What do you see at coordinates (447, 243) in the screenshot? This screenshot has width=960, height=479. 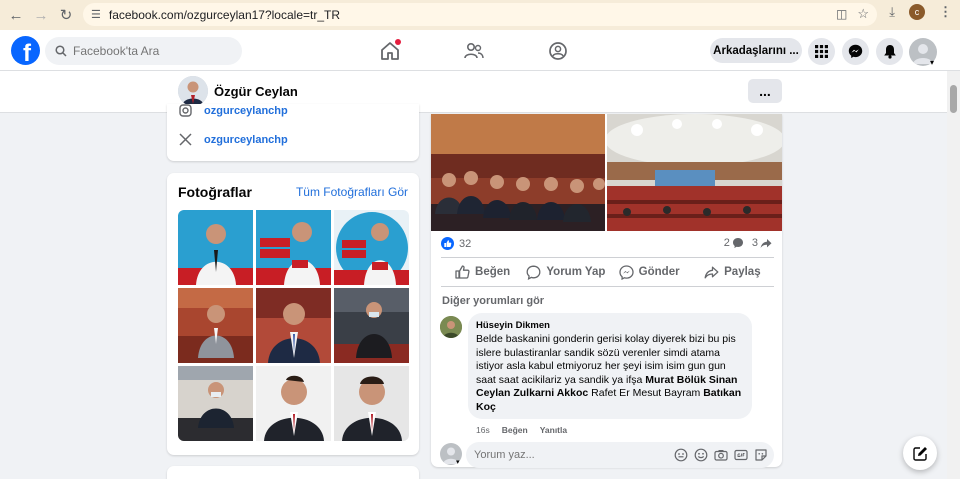 I see `like-reaction-icon` at bounding box center [447, 243].